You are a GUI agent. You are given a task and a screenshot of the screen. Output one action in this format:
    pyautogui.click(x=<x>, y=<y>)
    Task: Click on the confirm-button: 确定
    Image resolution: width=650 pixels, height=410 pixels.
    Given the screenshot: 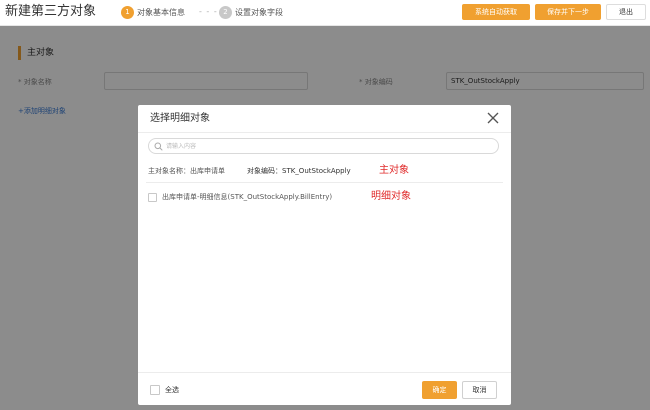 What is the action you would take?
    pyautogui.click(x=439, y=390)
    